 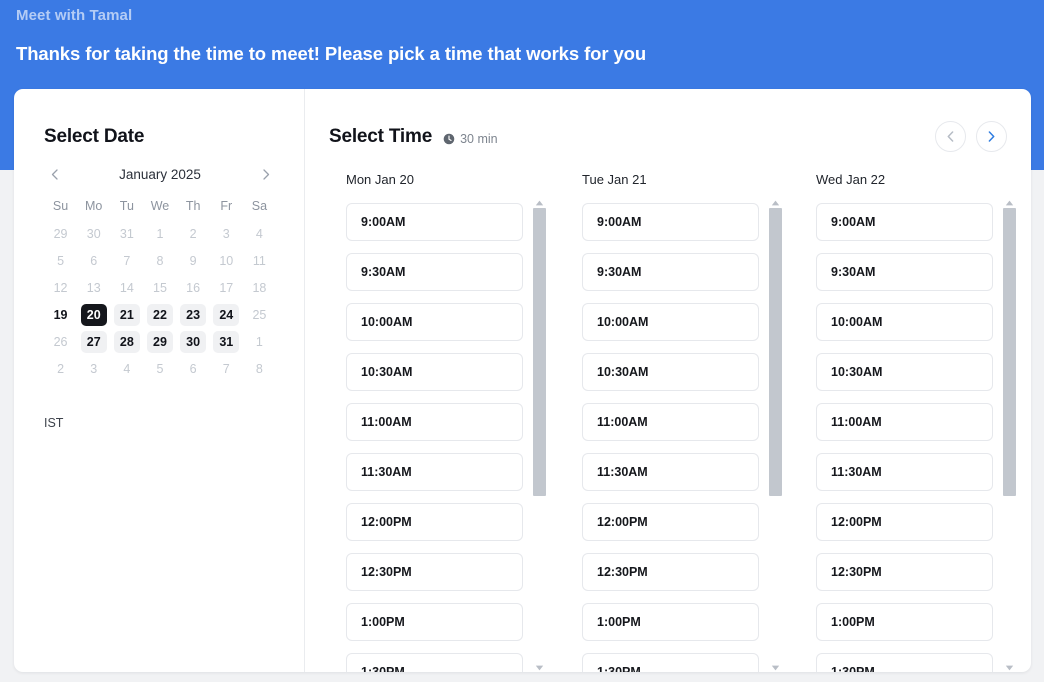 What do you see at coordinates (226, 287) in the screenshot?
I see `calendar-day-17: 17` at bounding box center [226, 287].